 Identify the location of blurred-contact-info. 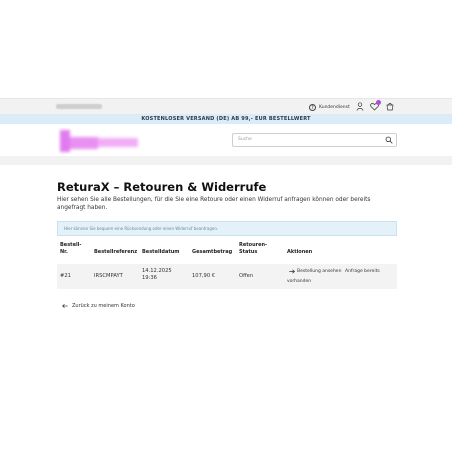
(79, 106).